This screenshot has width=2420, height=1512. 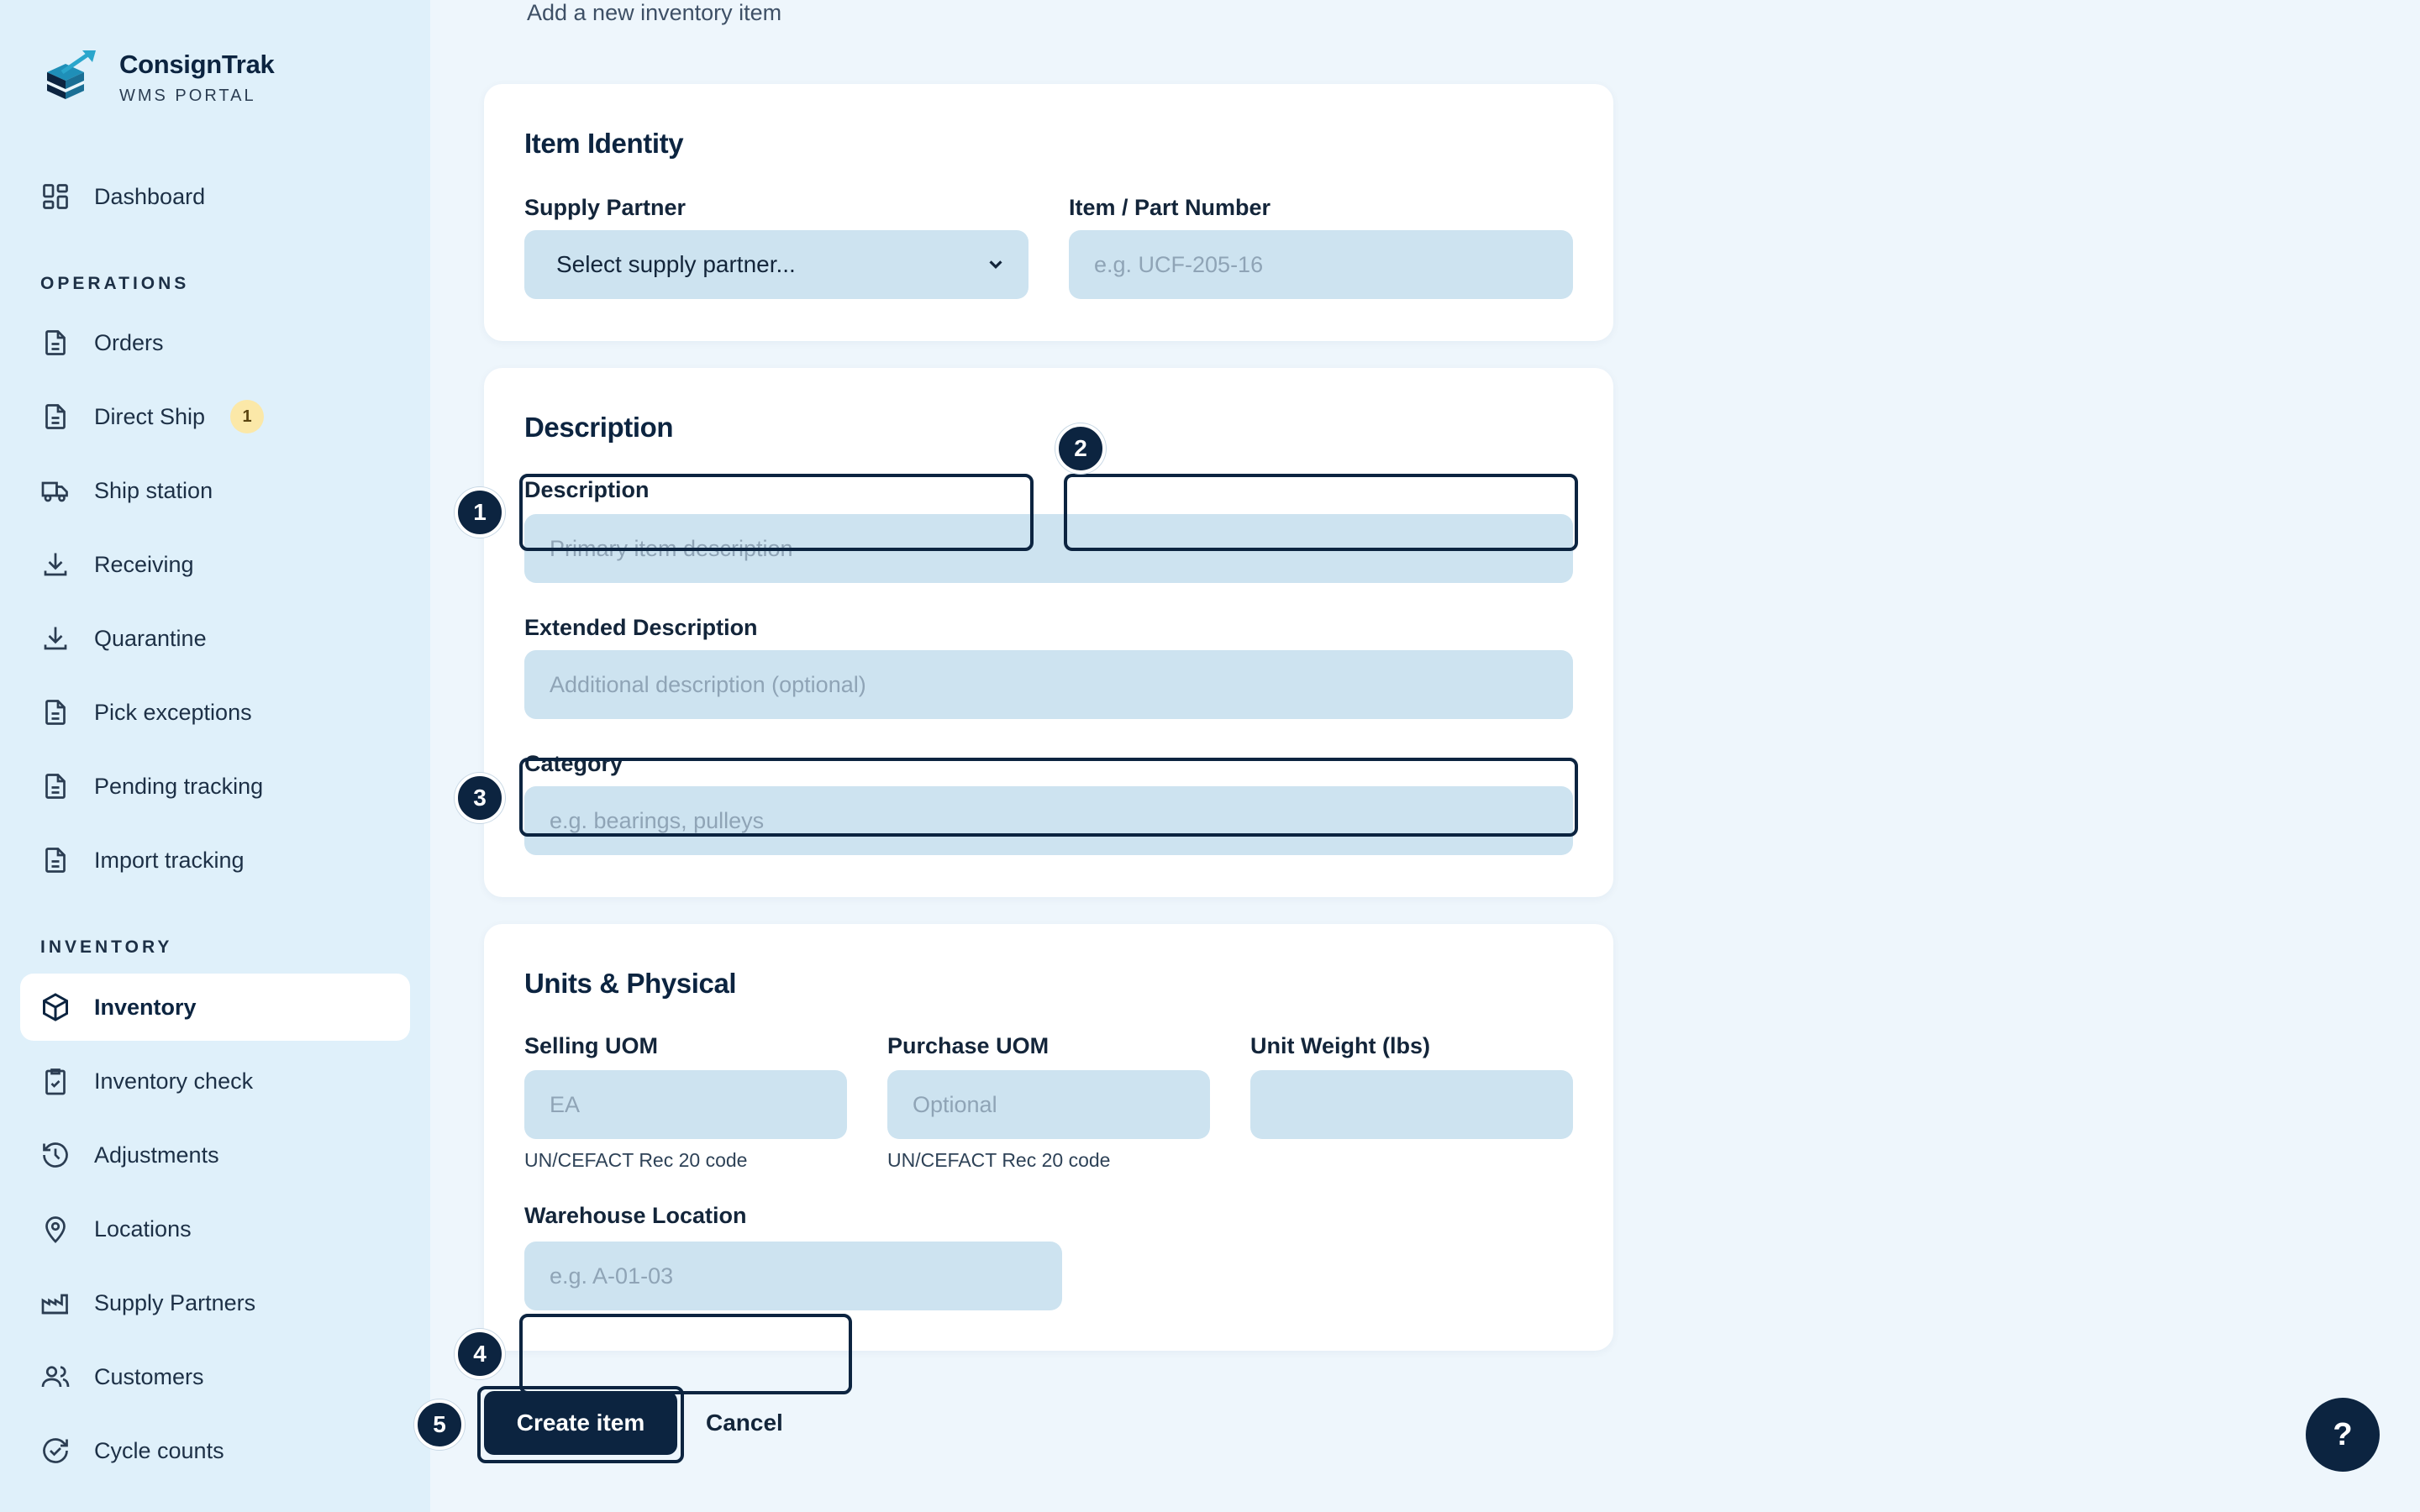 What do you see at coordinates (968, 1045) in the screenshot?
I see `purchase-uom-label: Purchase UOM` at bounding box center [968, 1045].